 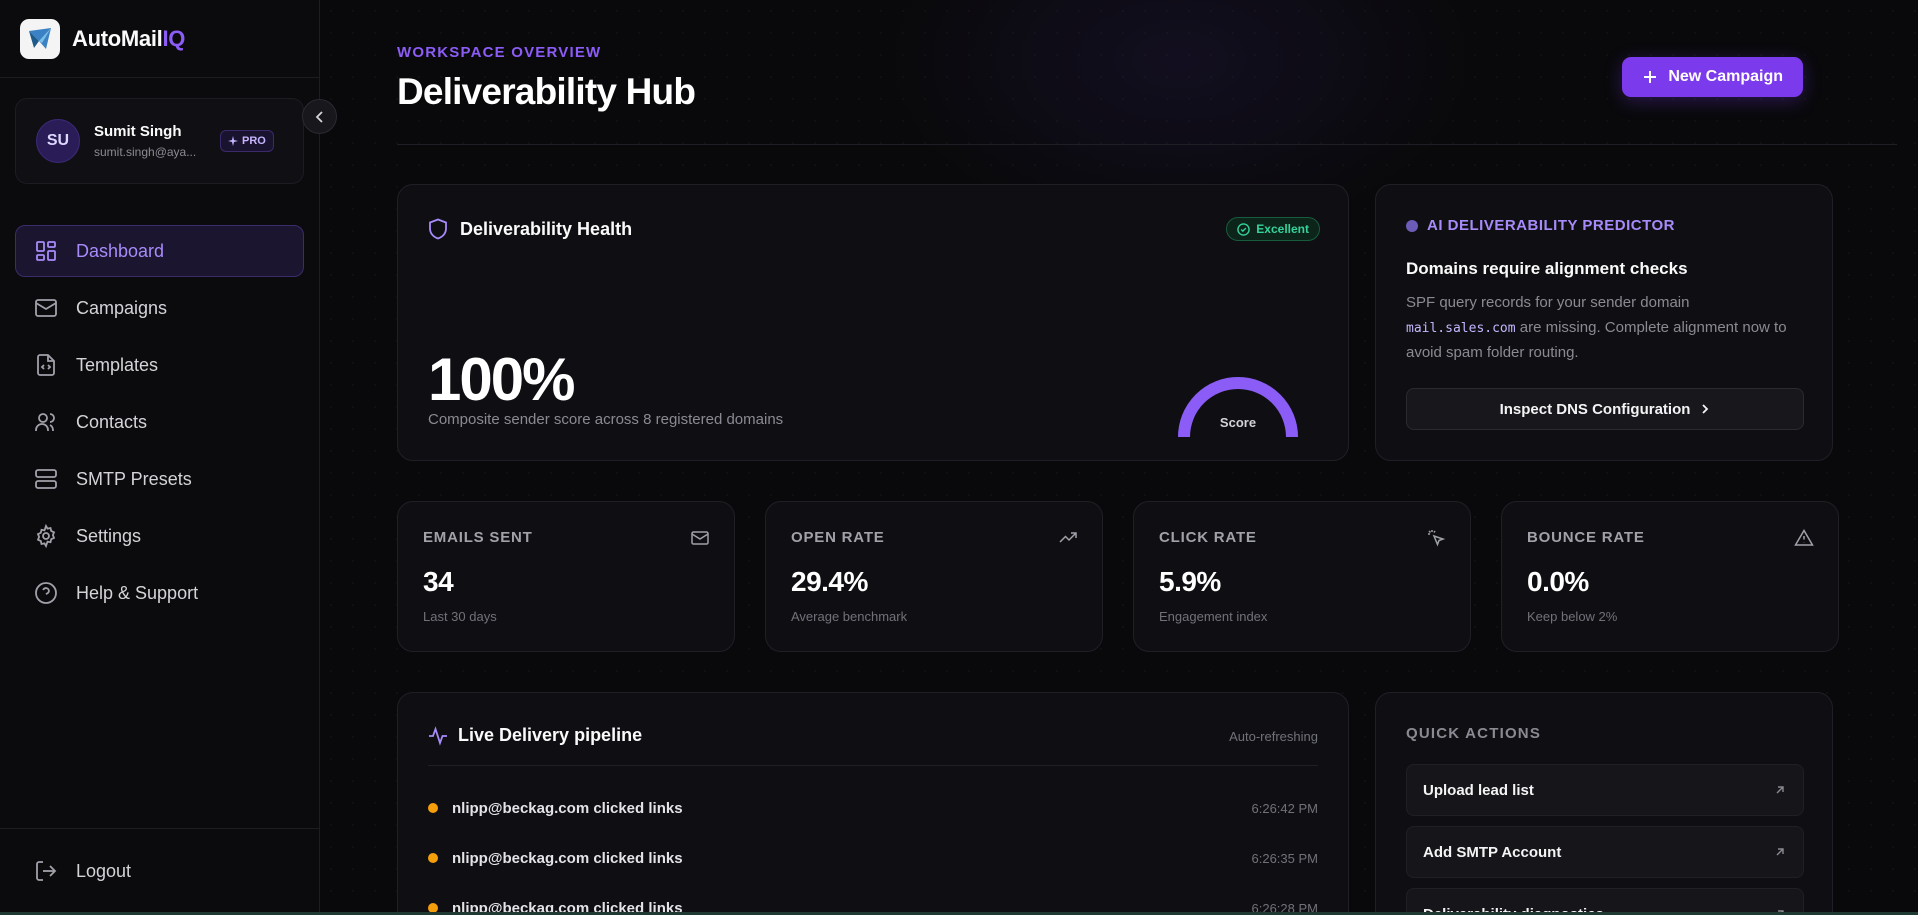 What do you see at coordinates (1605, 409) in the screenshot?
I see `inspect-dns-button: Inspect DNS Configuration` at bounding box center [1605, 409].